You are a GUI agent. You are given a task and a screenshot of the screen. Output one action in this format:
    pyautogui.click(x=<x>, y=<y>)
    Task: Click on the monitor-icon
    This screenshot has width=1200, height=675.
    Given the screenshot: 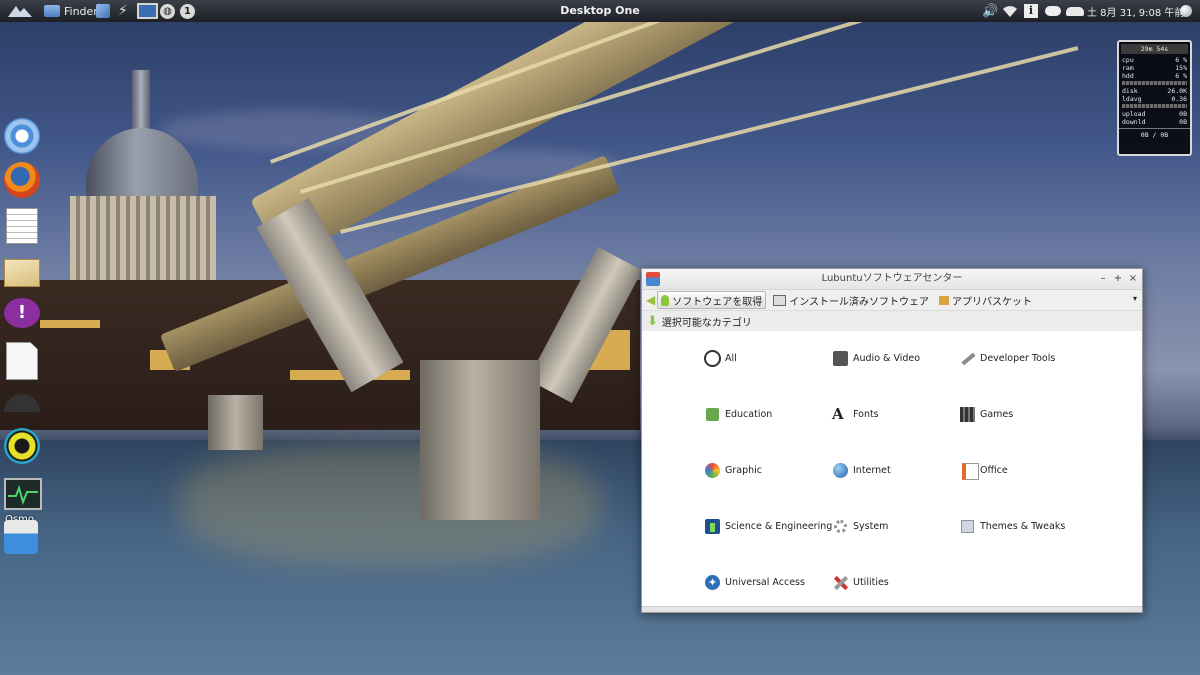 What is the action you would take?
    pyautogui.click(x=147, y=11)
    